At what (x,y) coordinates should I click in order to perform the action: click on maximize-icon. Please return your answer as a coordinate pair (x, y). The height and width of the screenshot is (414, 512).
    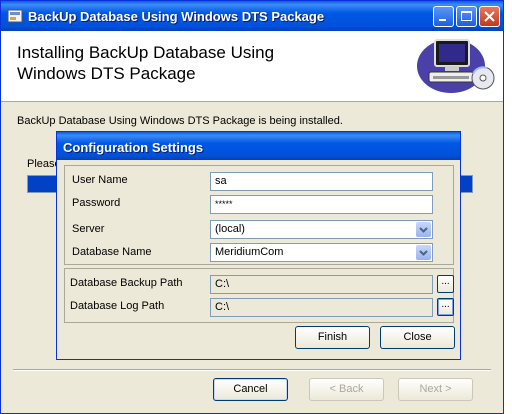
    Looking at the image, I should click on (466, 16).